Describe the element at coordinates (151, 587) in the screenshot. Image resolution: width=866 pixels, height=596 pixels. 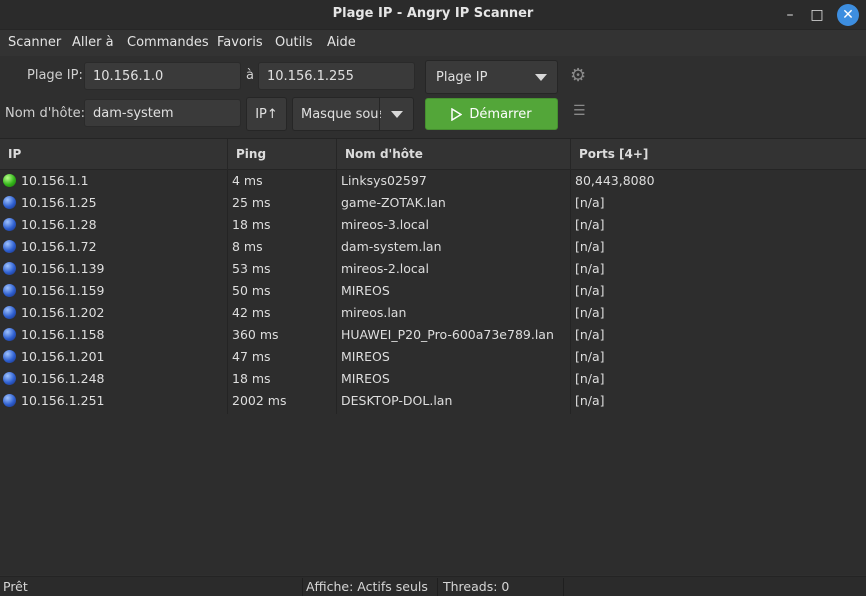
I see `status-state: Prêt` at that location.